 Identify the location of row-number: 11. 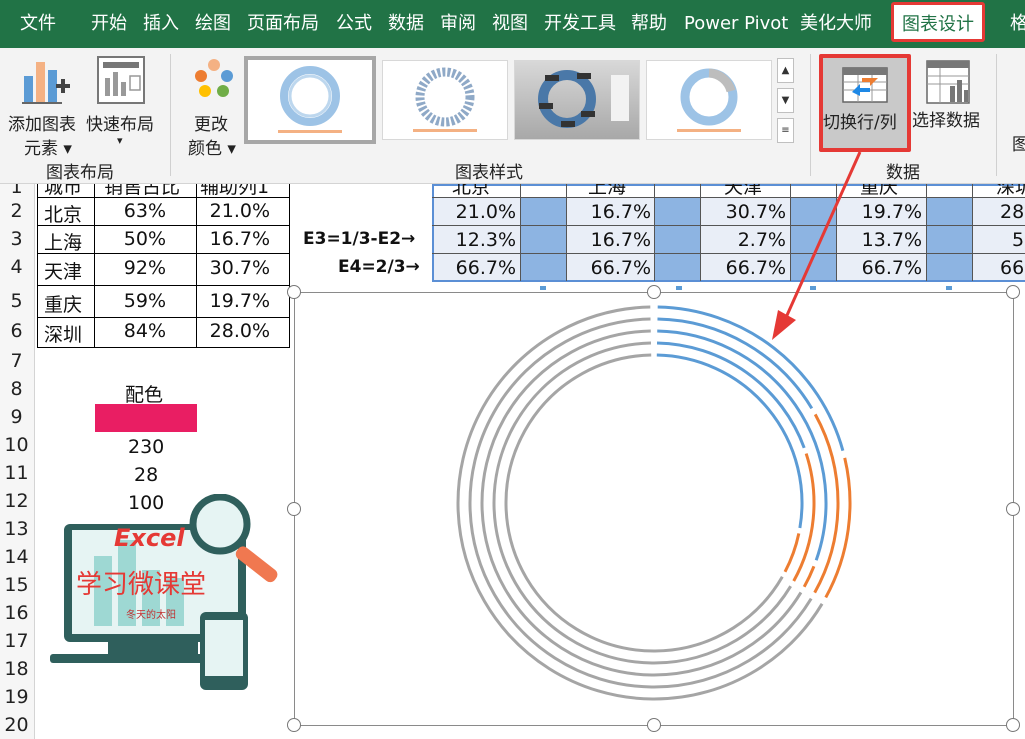
(16, 473).